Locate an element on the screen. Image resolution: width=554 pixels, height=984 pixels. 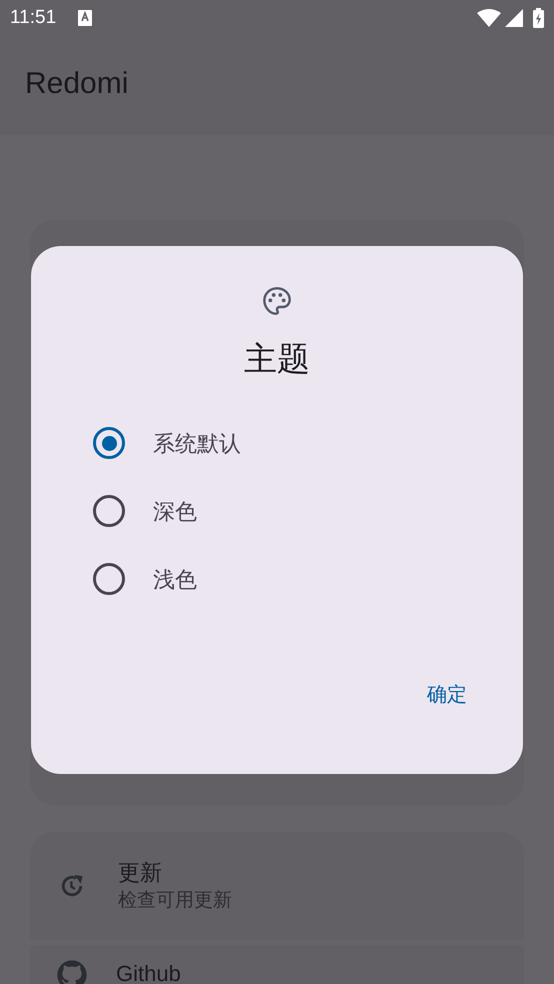
option-label: 系统默认 is located at coordinates (197, 444).